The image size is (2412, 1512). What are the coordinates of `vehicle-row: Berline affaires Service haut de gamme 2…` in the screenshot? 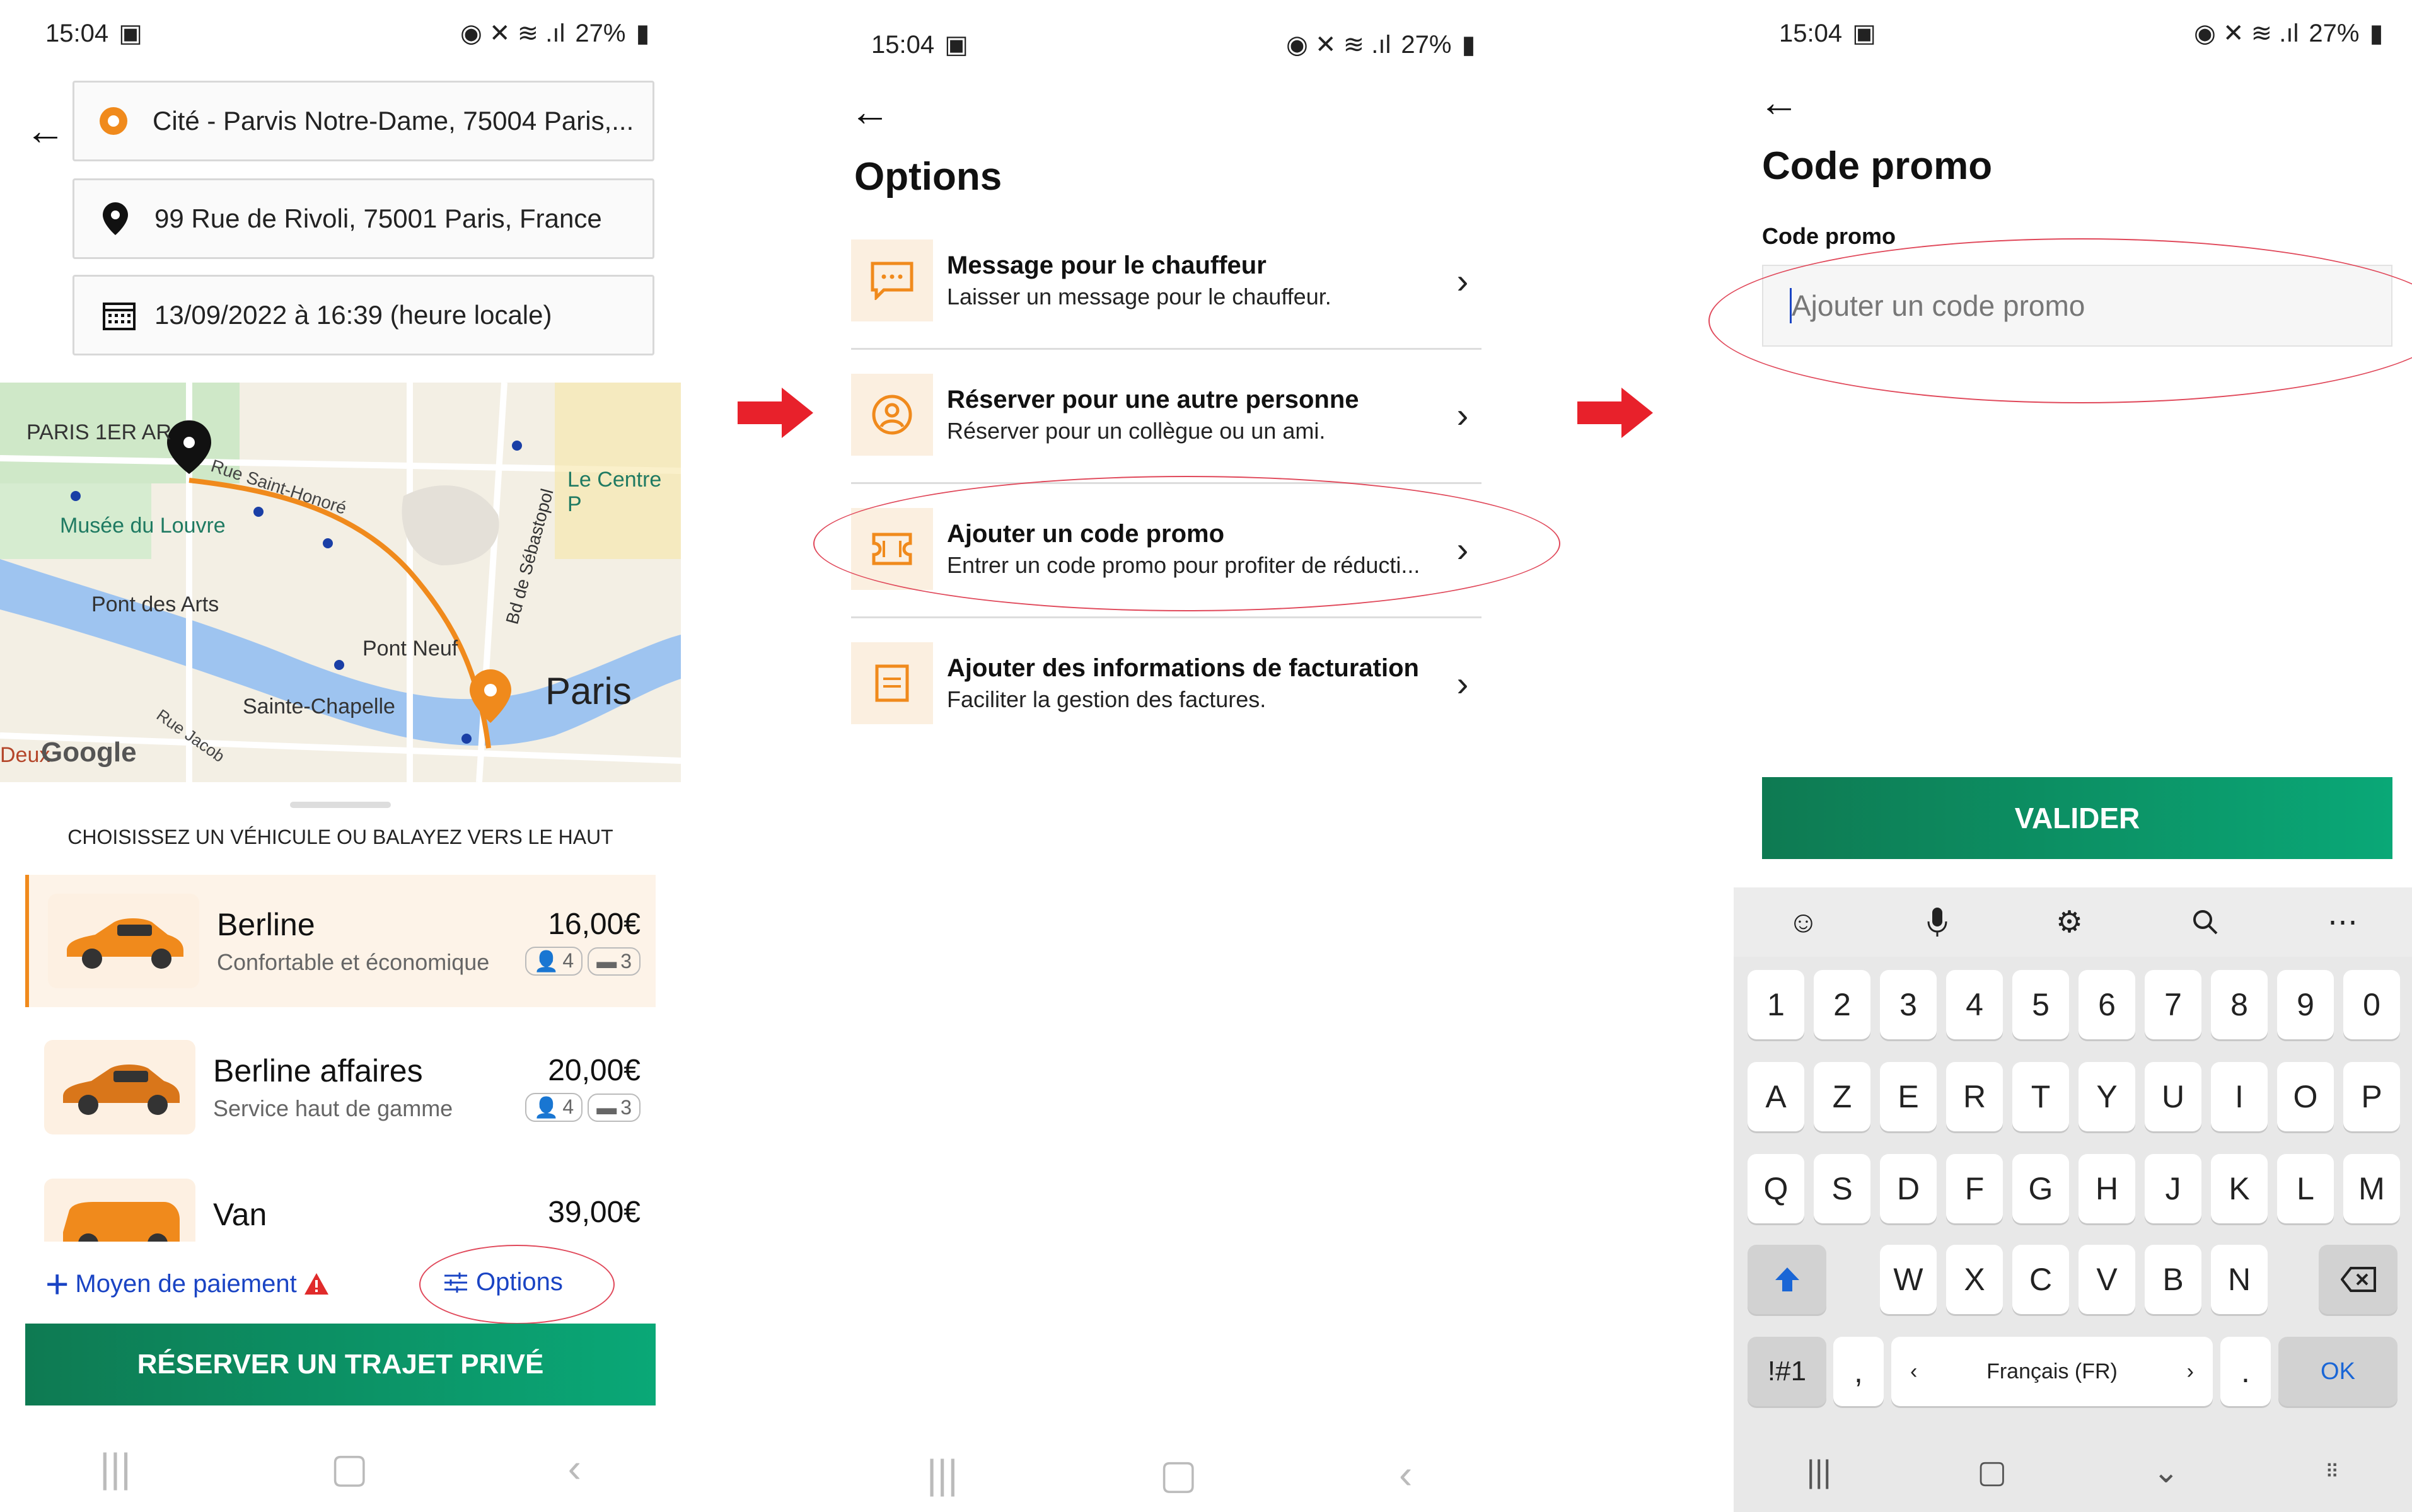 It's located at (340, 1087).